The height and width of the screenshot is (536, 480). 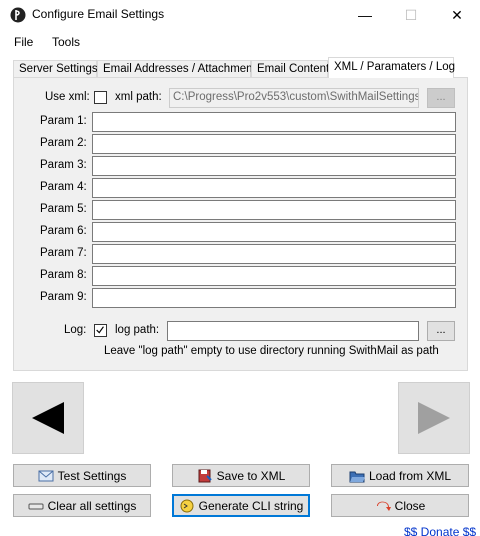 I want to click on clear-all-settings-label: Clear all settings, so click(x=92, y=505).